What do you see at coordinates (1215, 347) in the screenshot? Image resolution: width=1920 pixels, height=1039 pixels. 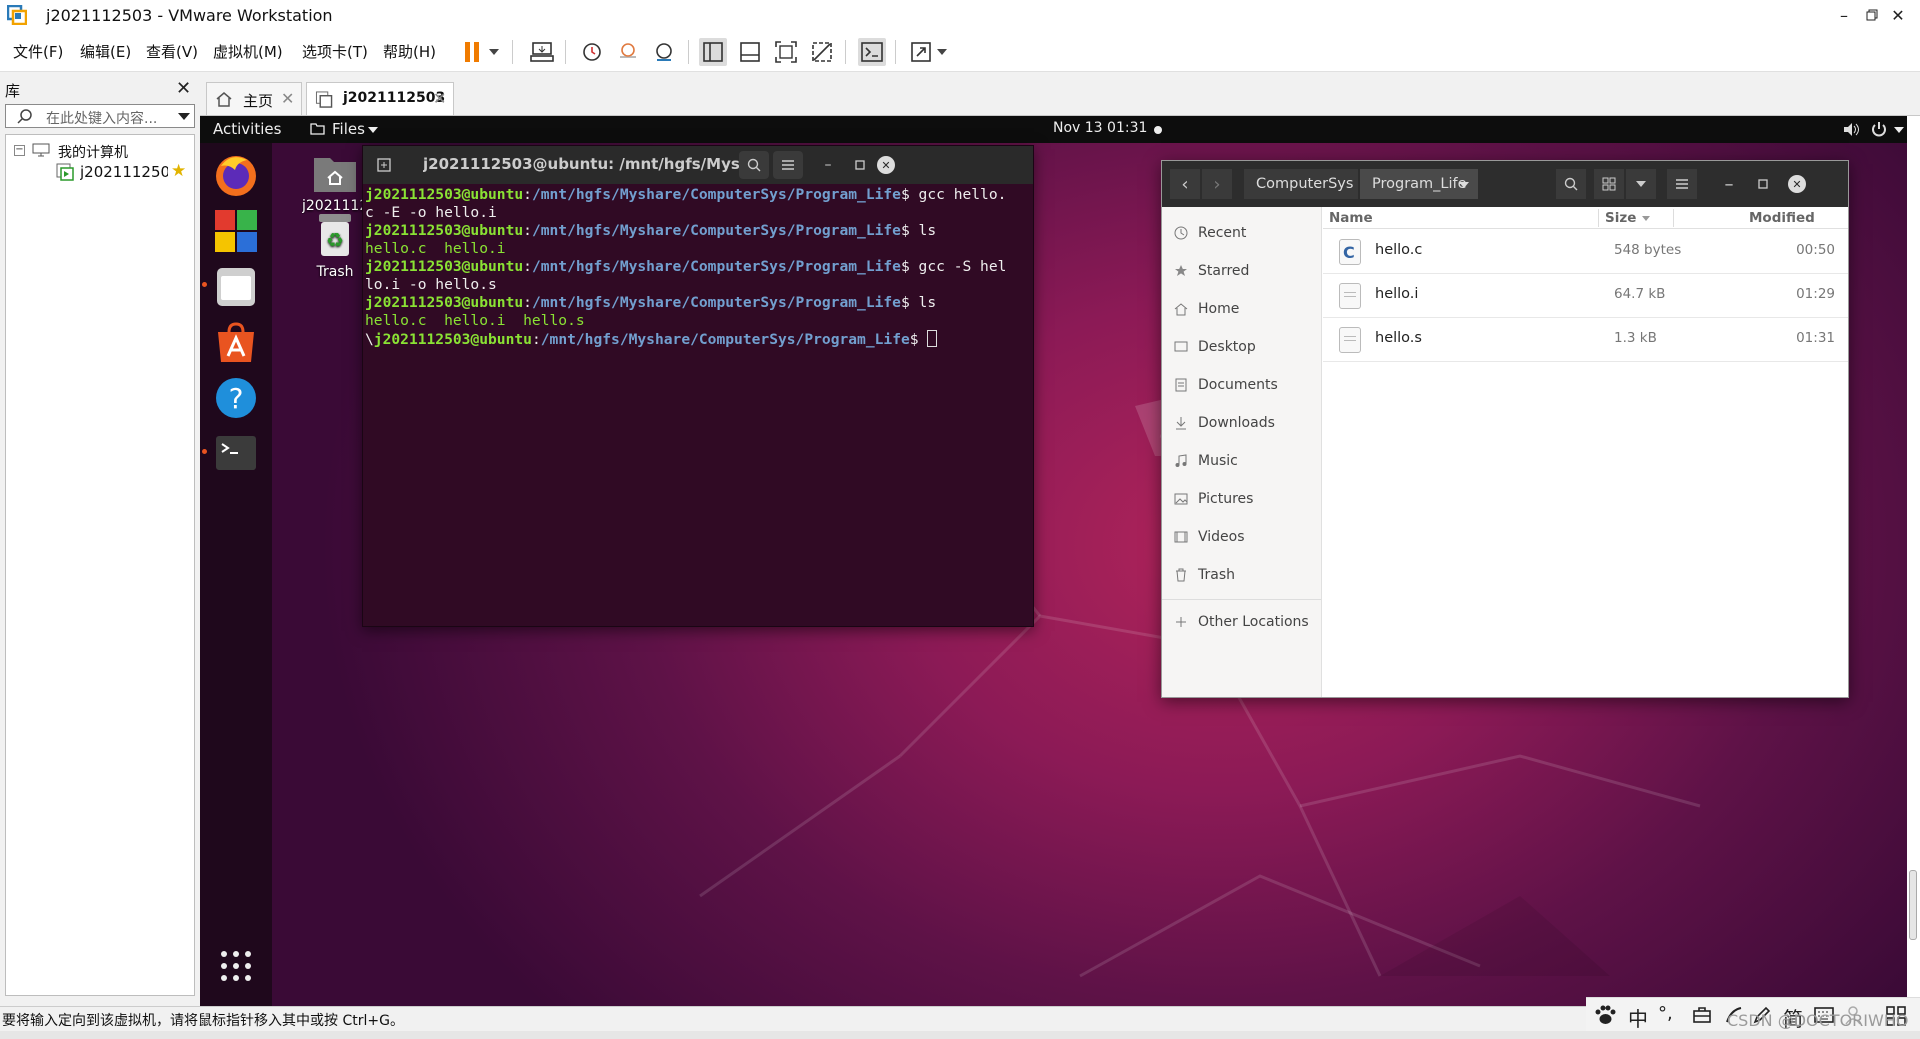 I see `sidebar-item-desktop: Desktop` at bounding box center [1215, 347].